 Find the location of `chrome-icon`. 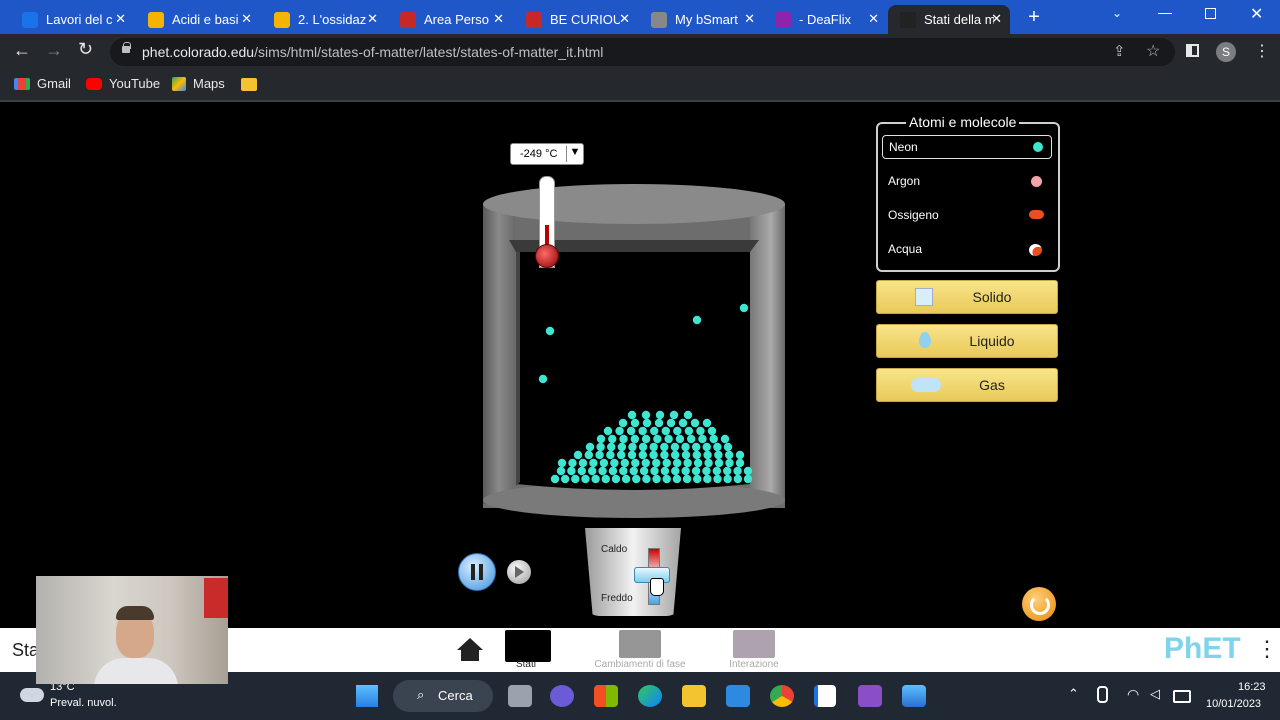

chrome-icon is located at coordinates (782, 696).